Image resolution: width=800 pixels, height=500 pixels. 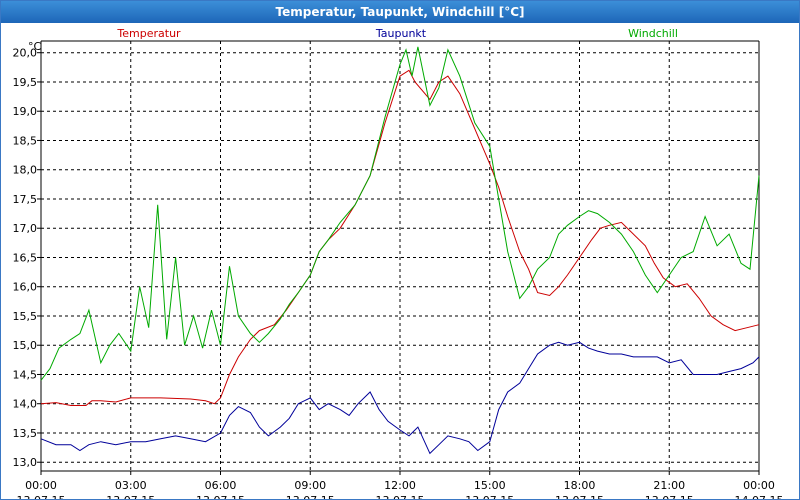 I want to click on legend-taupunkt: Taupunkt, so click(x=401, y=33).